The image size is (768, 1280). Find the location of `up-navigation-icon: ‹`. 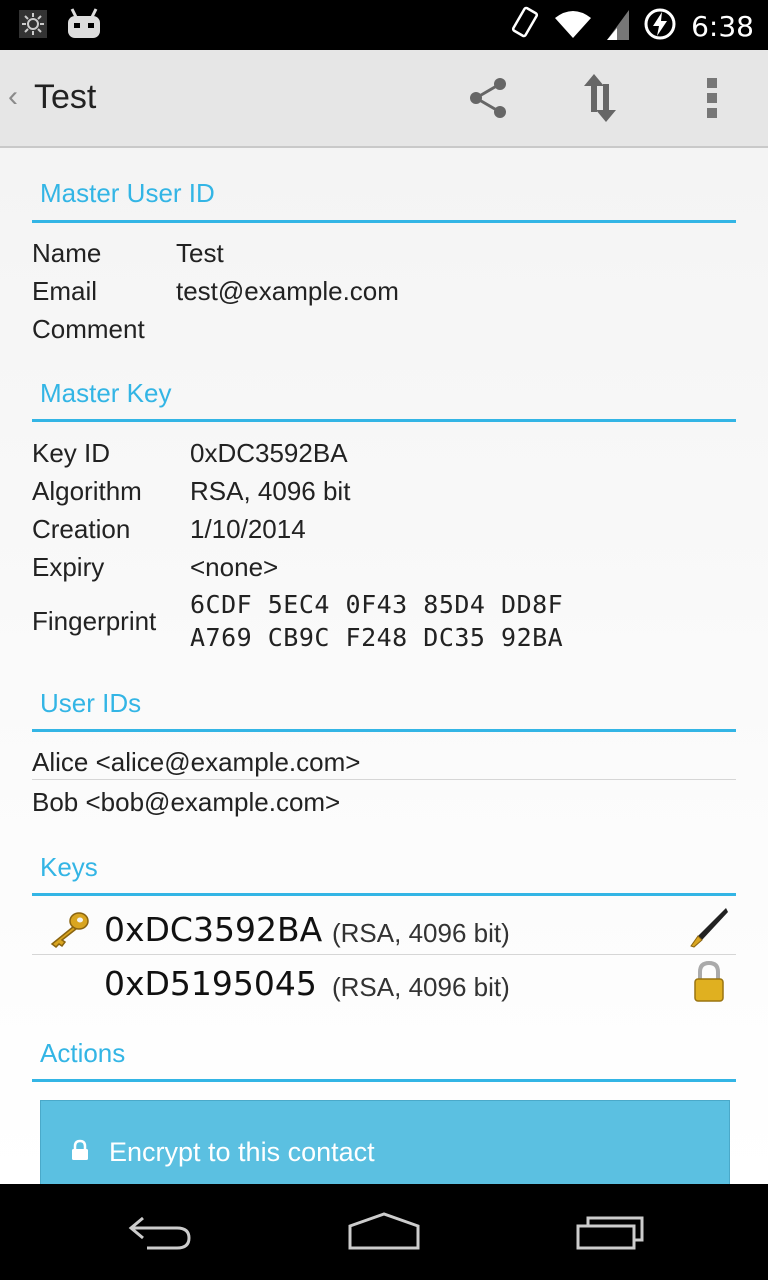

up-navigation-icon: ‹ is located at coordinates (13, 97).